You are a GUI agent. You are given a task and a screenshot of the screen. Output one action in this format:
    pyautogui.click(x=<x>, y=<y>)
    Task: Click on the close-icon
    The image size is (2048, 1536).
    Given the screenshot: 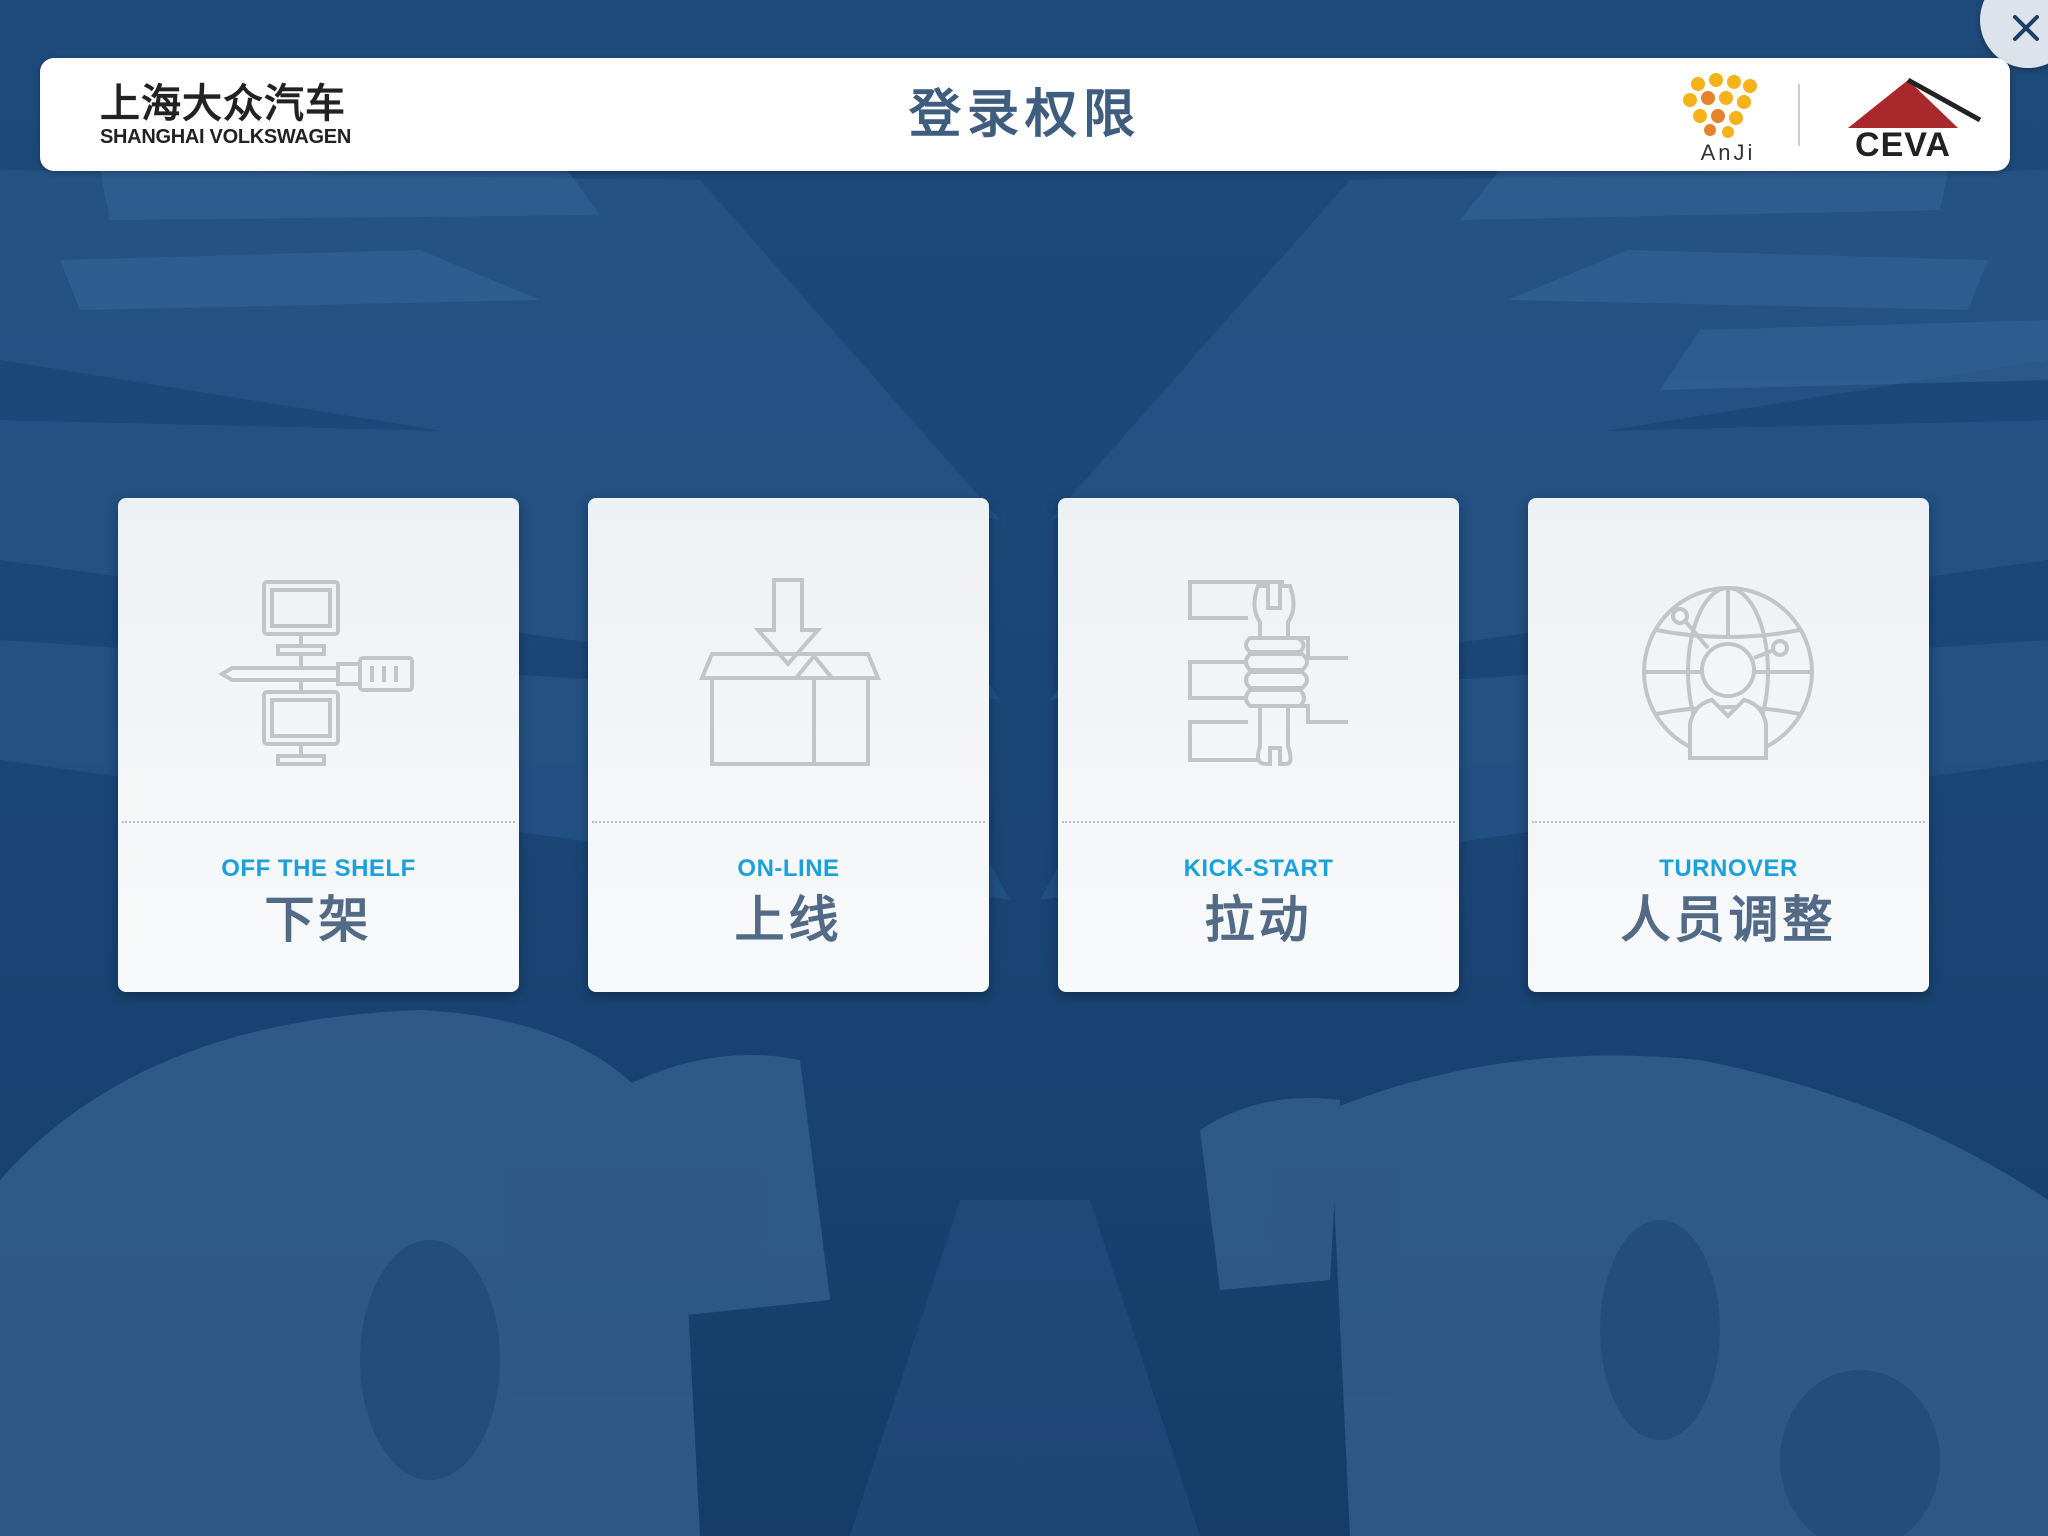 What is the action you would take?
    pyautogui.click(x=2026, y=28)
    